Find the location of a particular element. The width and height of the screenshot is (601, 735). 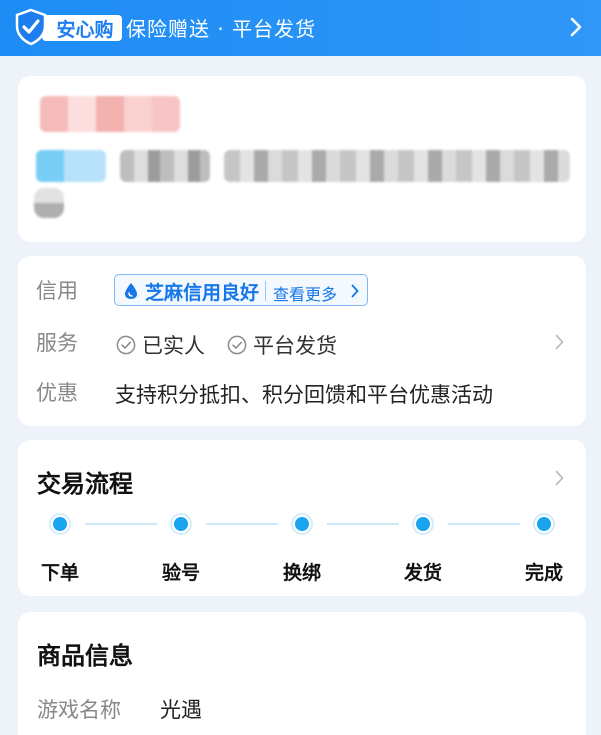

game-name-value: 光遇 is located at coordinates (181, 710).